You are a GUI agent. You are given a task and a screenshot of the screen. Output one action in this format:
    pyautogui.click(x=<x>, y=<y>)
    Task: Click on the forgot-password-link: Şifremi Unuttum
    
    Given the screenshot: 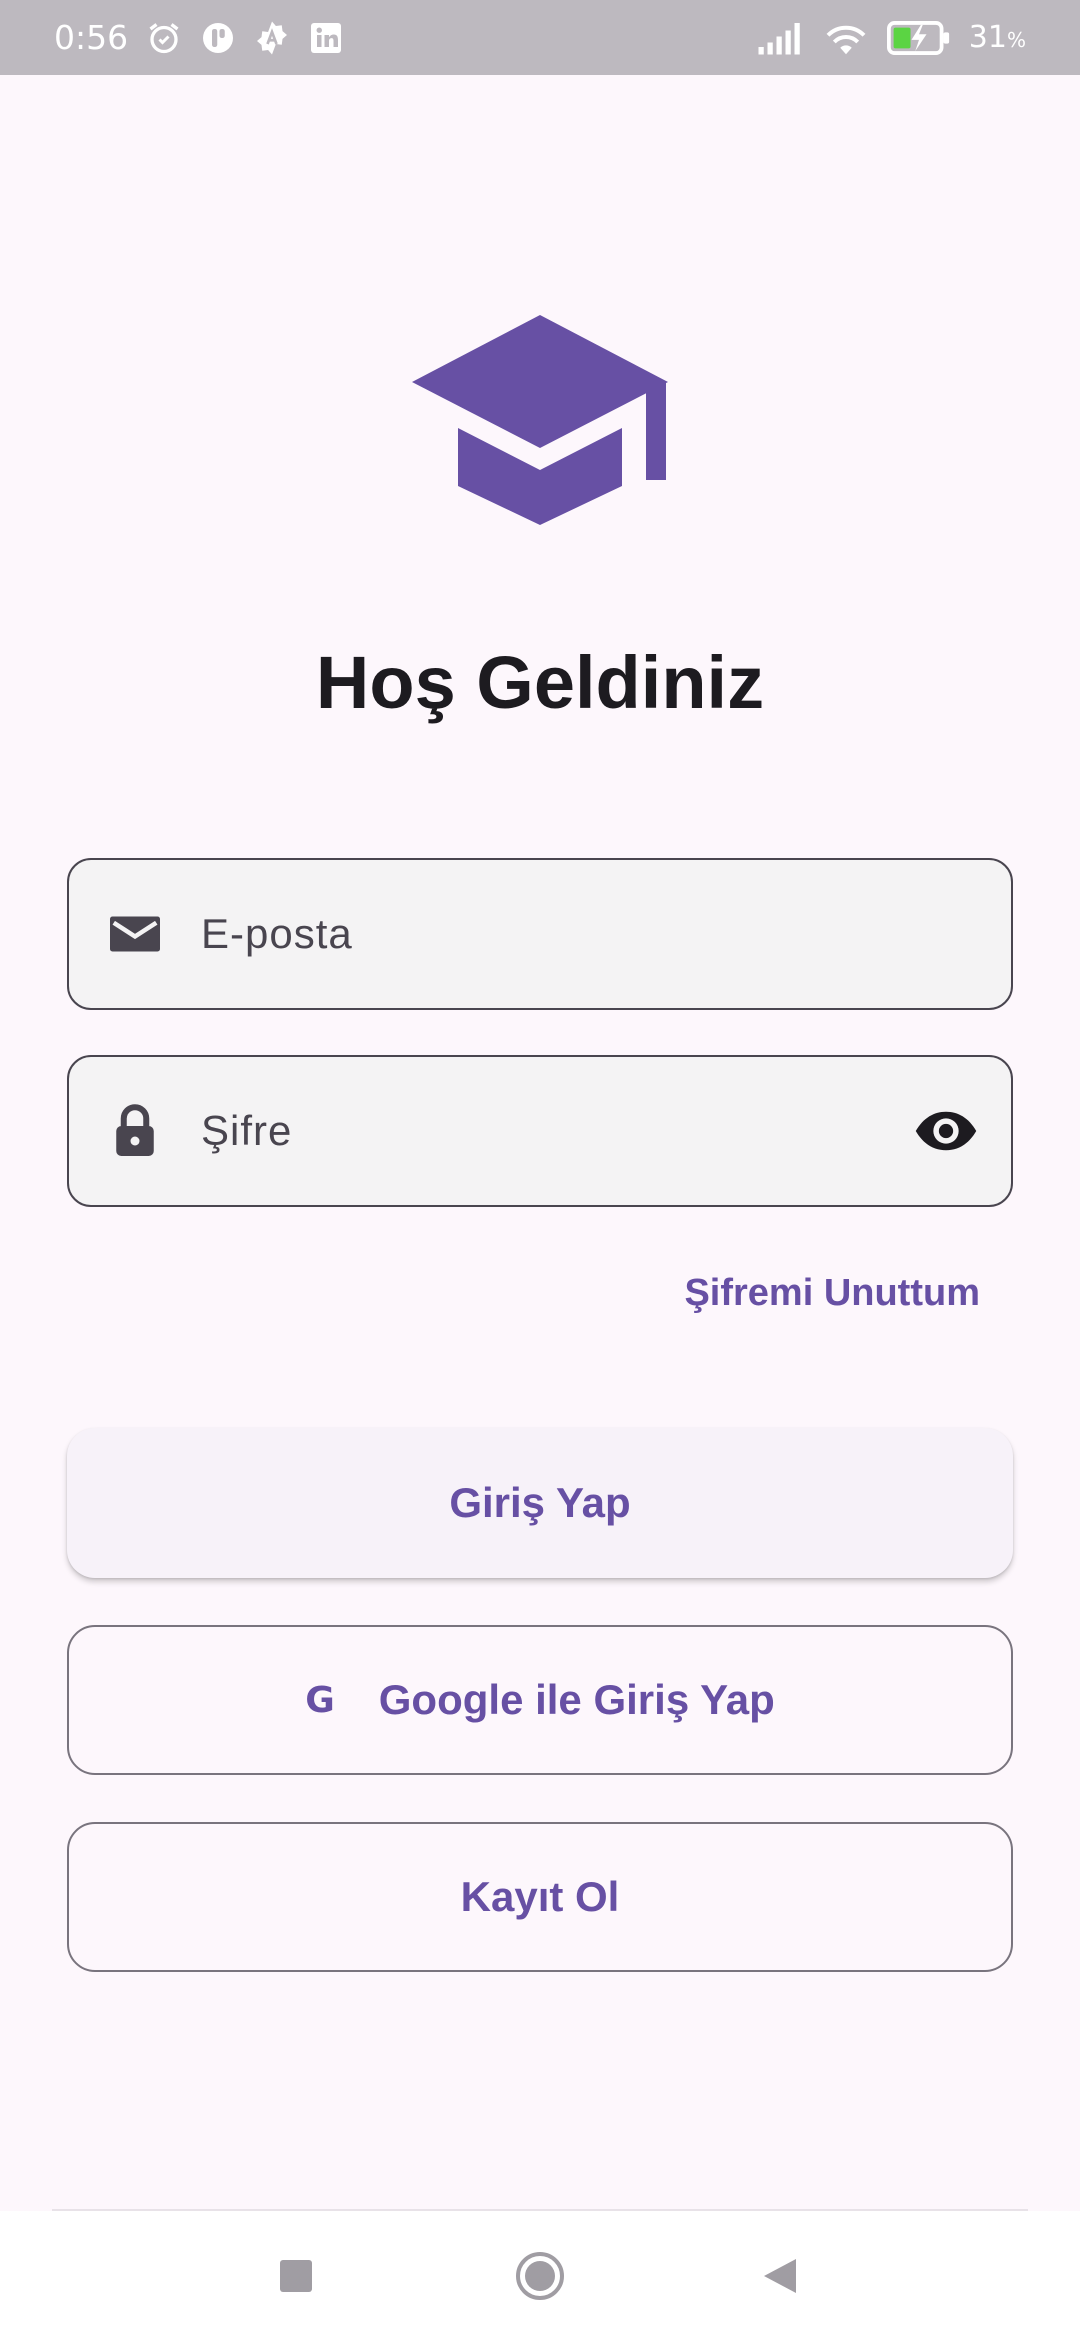 What is the action you would take?
    pyautogui.click(x=832, y=1293)
    